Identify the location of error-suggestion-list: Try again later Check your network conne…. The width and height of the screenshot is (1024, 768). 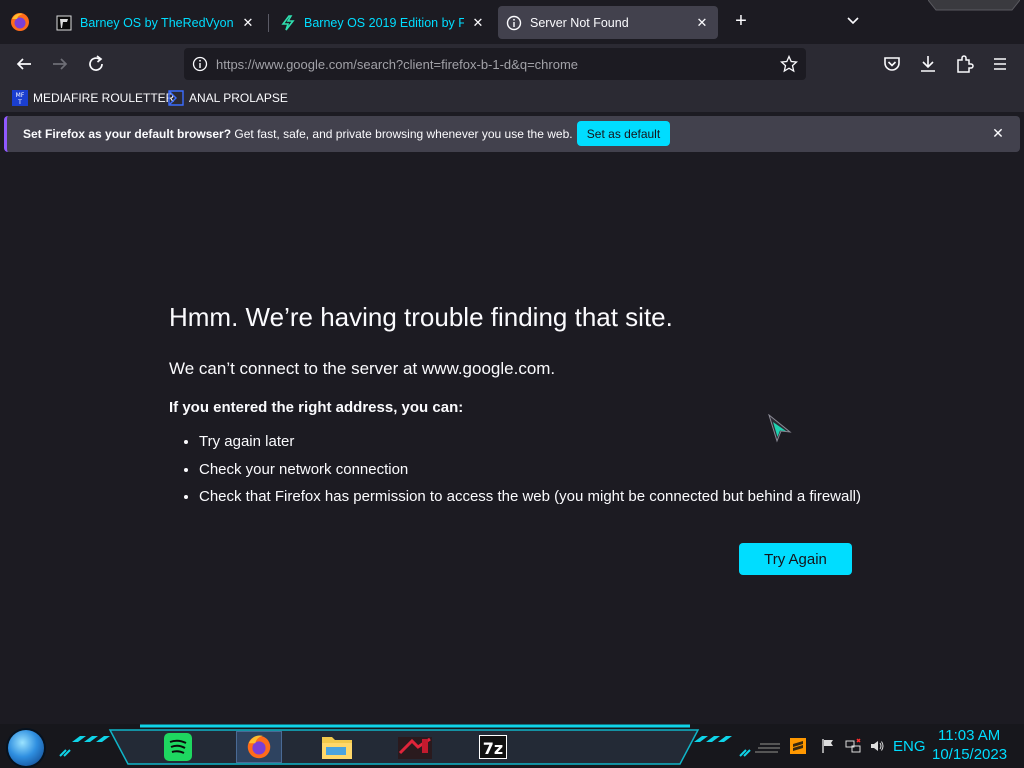
(515, 473).